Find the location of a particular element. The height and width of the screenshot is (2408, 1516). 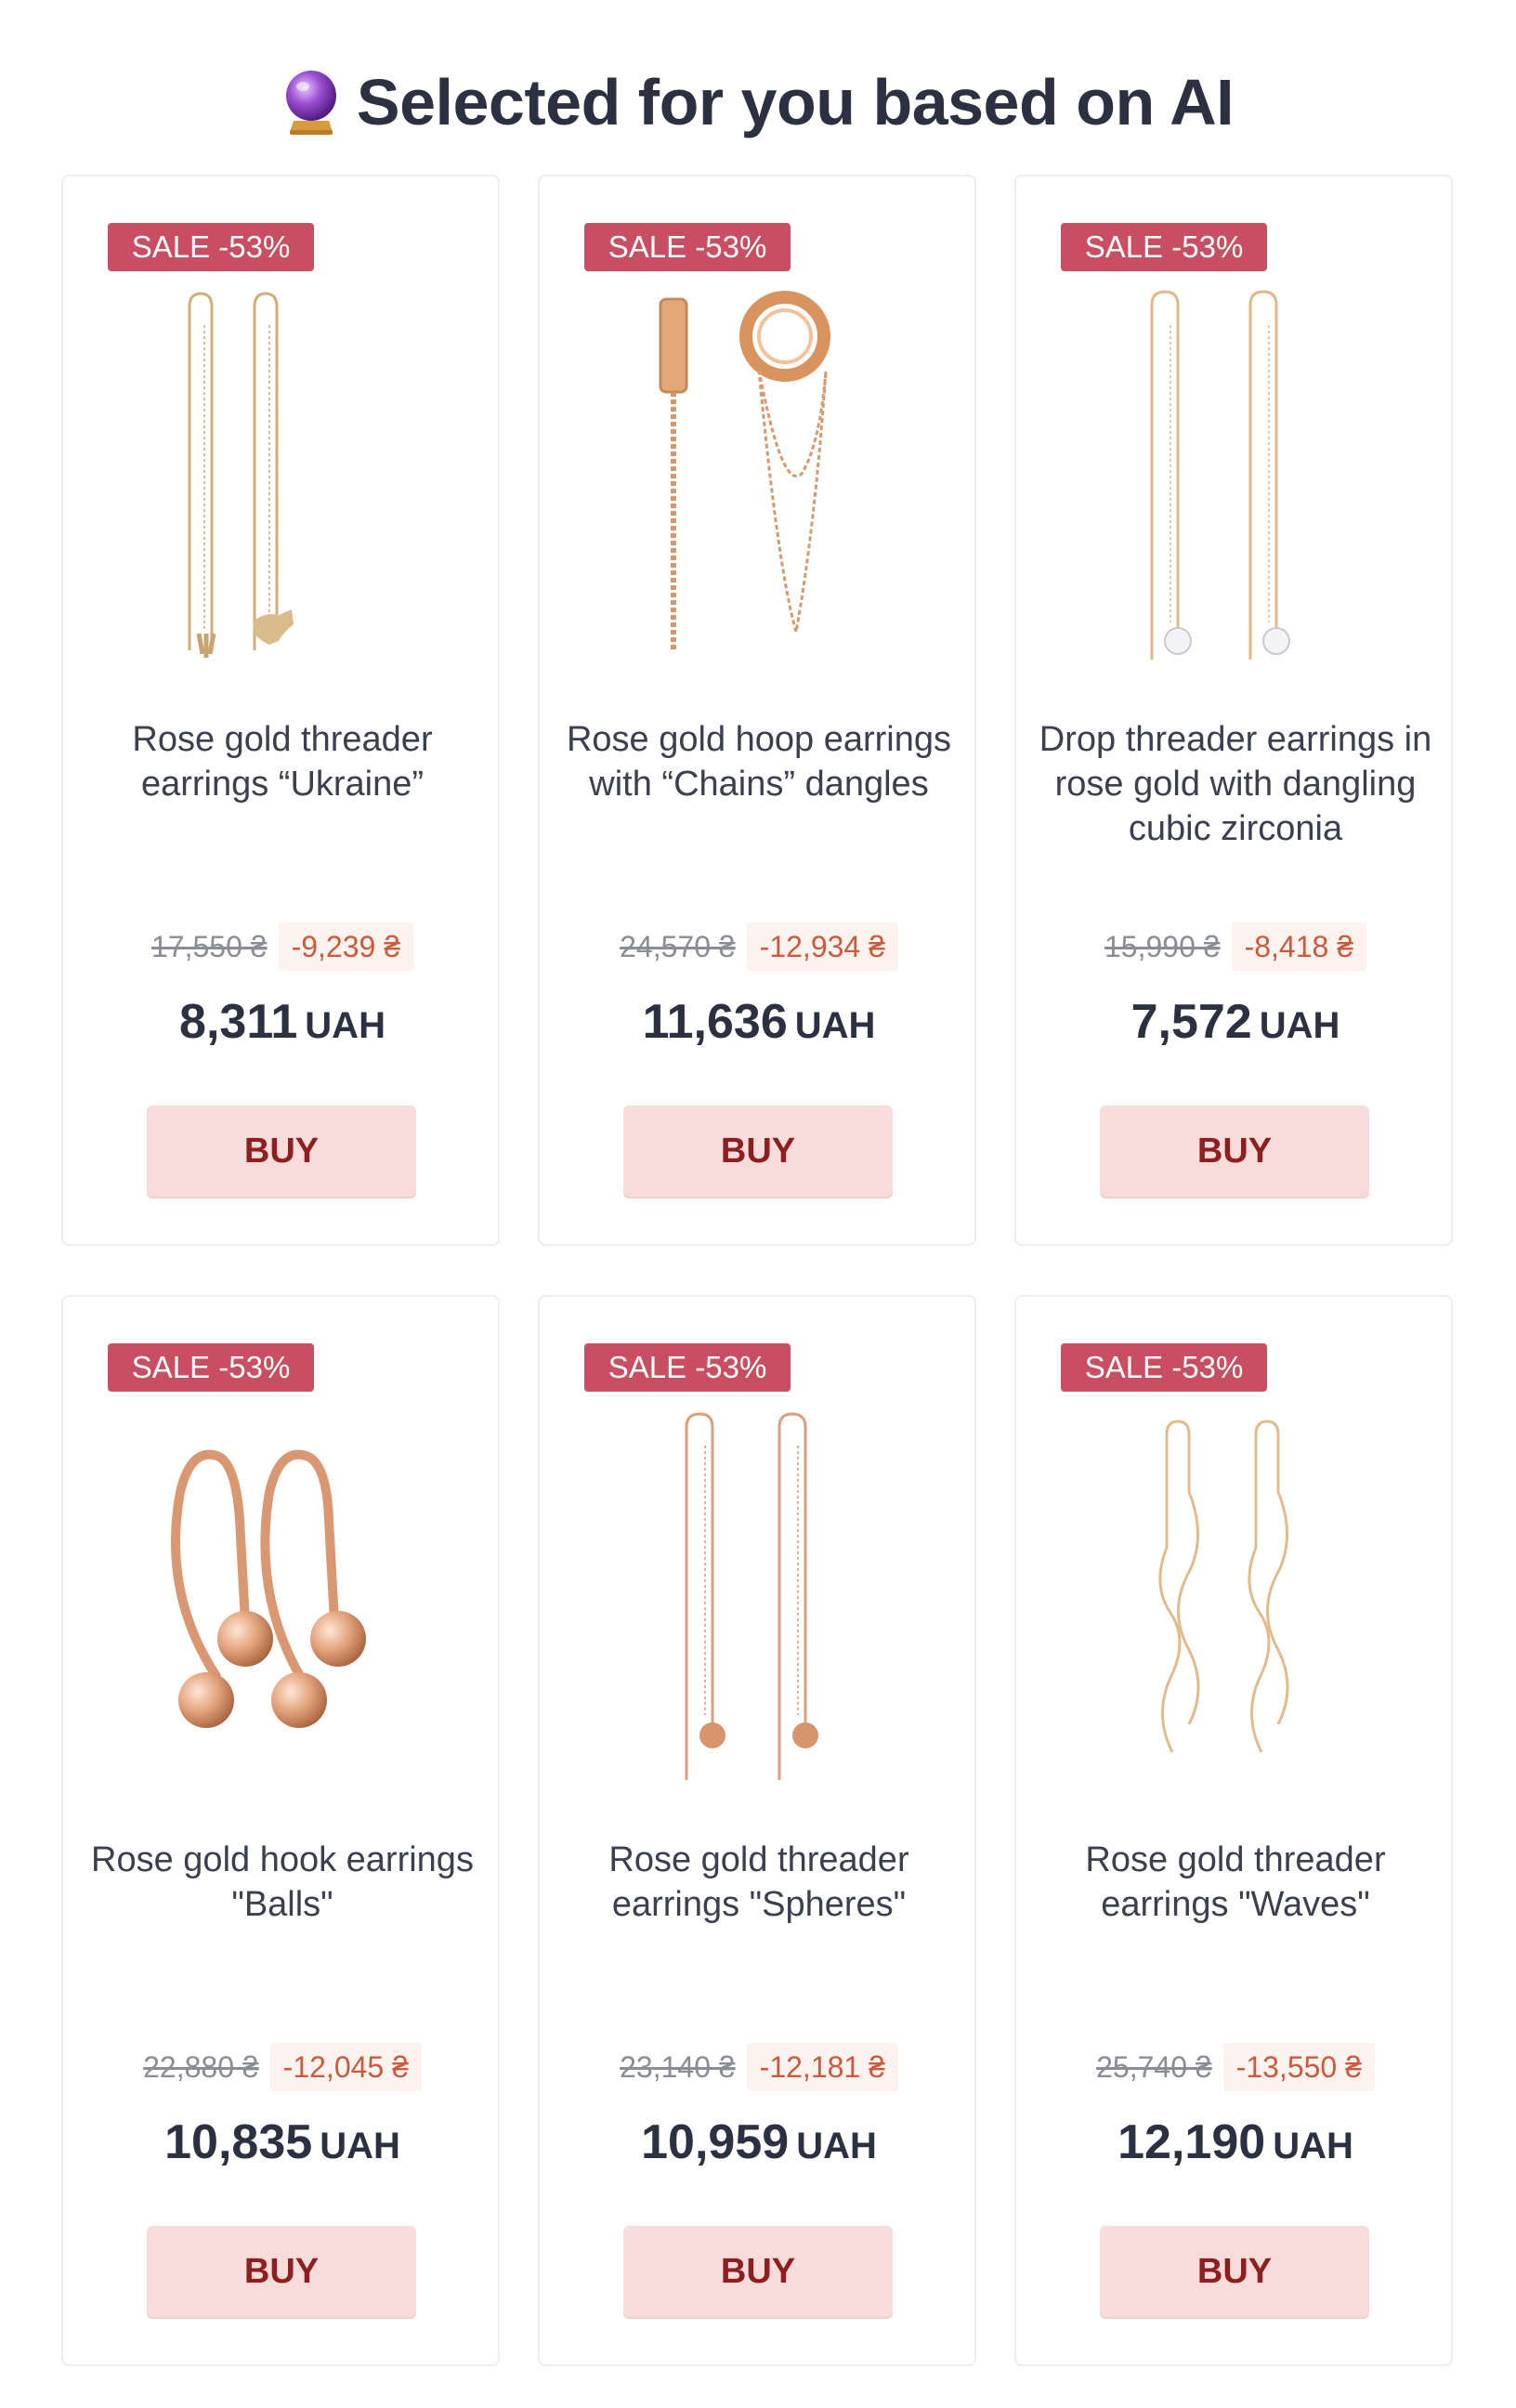

price-amount: 8,311 is located at coordinates (239, 1022).